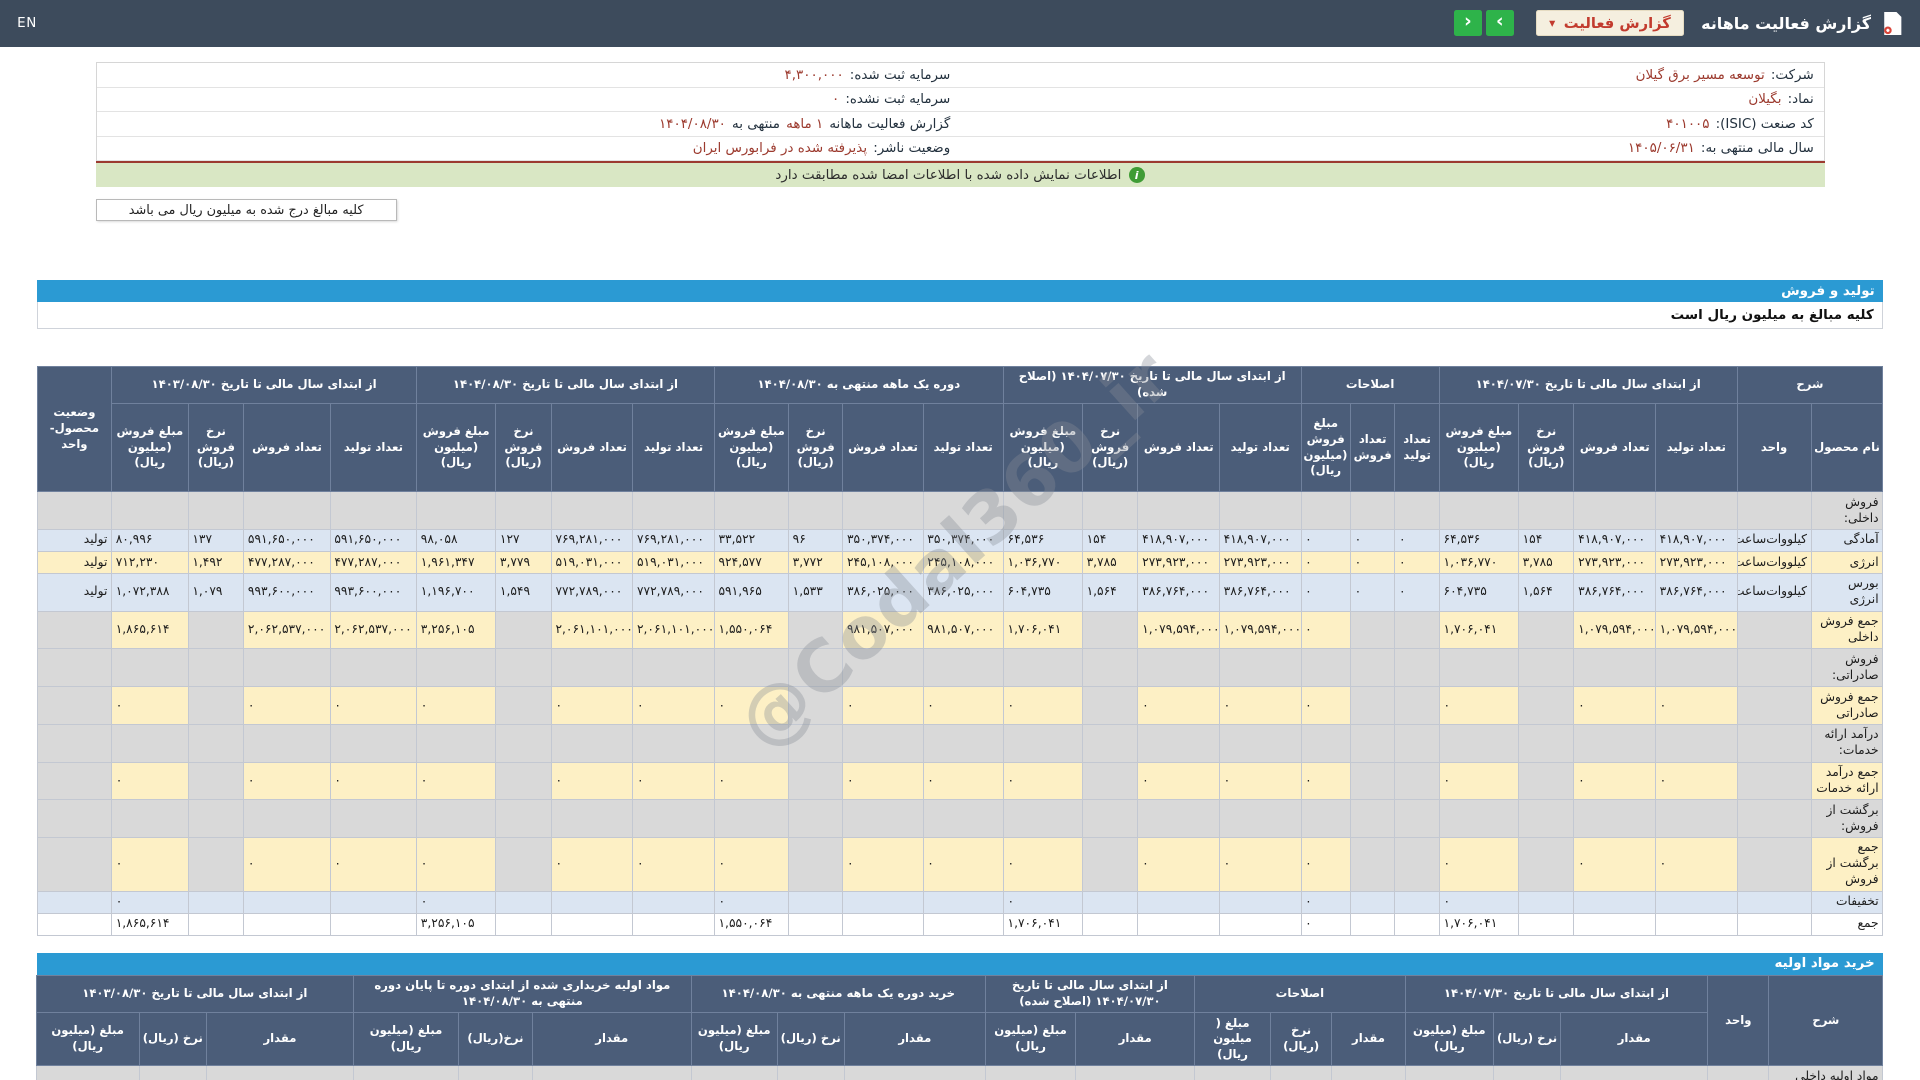 The width and height of the screenshot is (1920, 1080). What do you see at coordinates (1700, 75) in the screenshot?
I see `info-value: توسعه مسیر برق گیلان` at bounding box center [1700, 75].